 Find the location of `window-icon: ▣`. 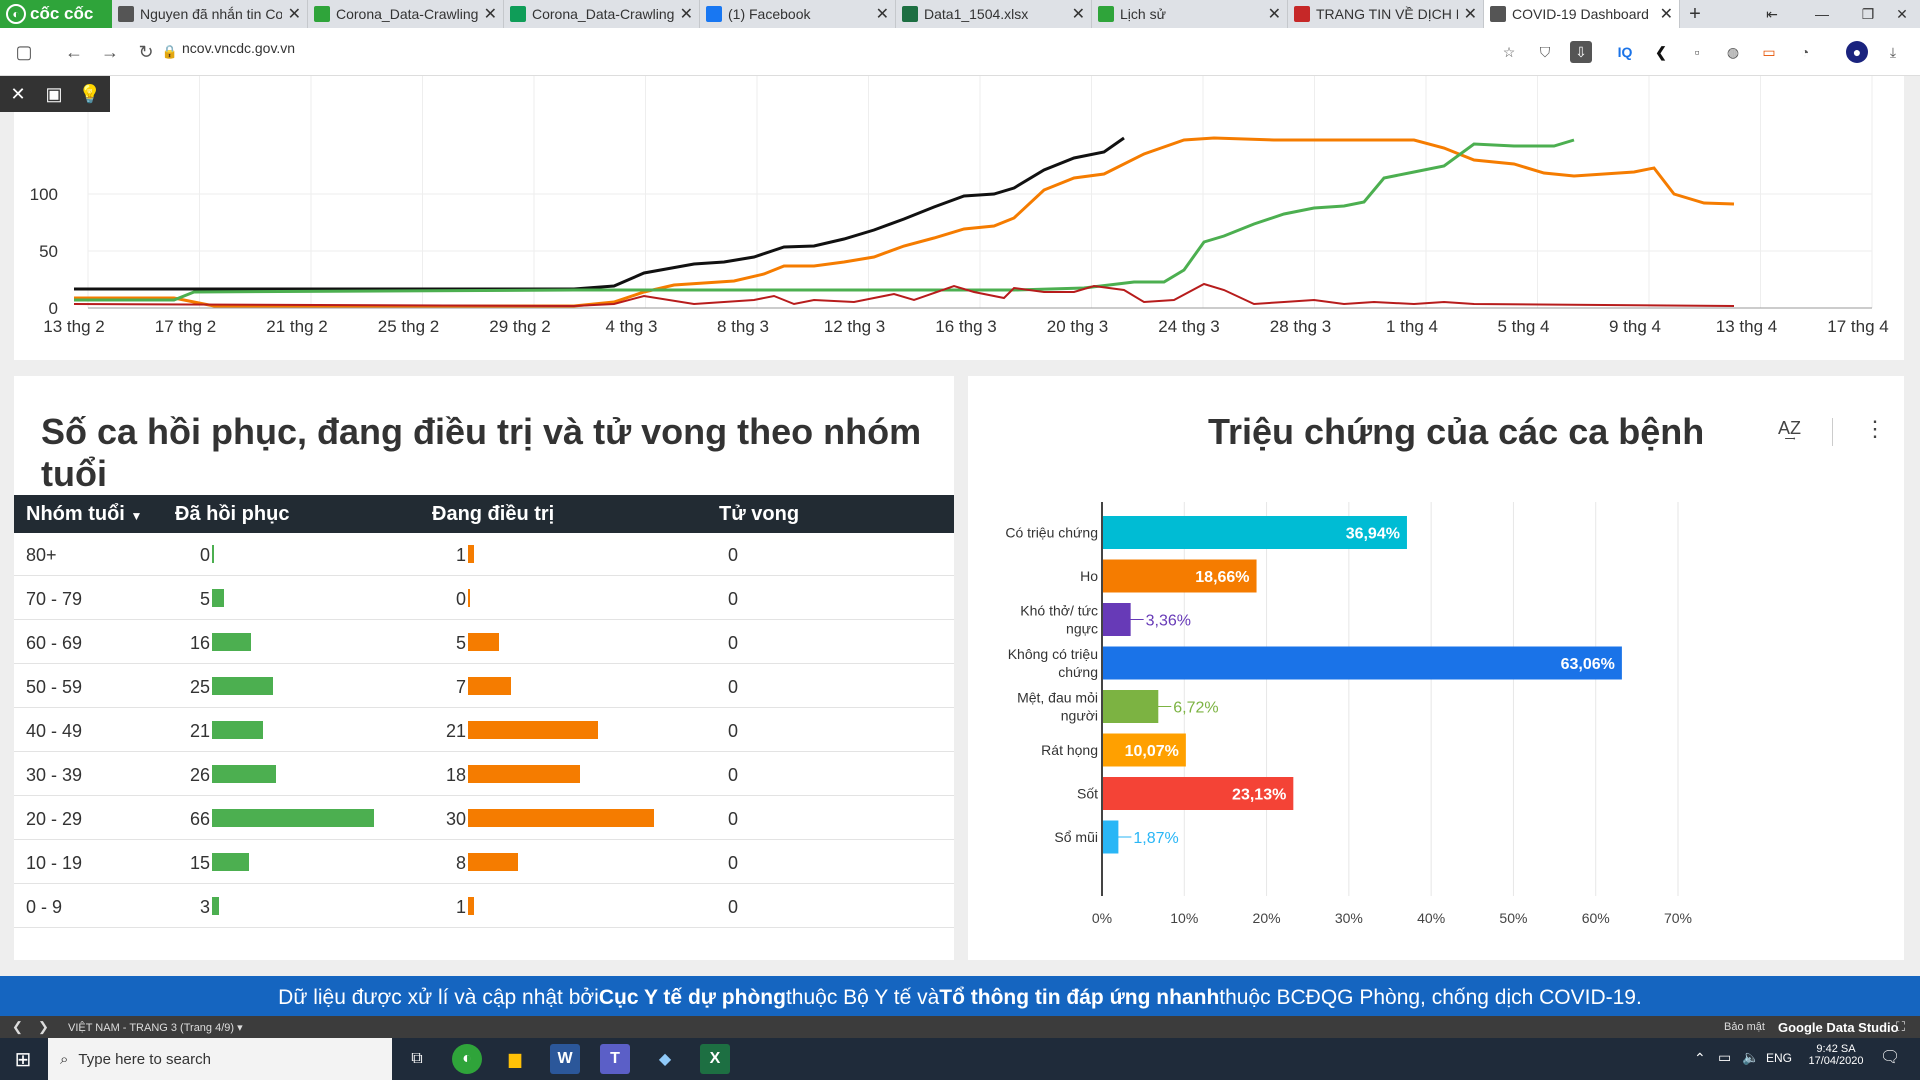

window-icon: ▣ is located at coordinates (54, 94).